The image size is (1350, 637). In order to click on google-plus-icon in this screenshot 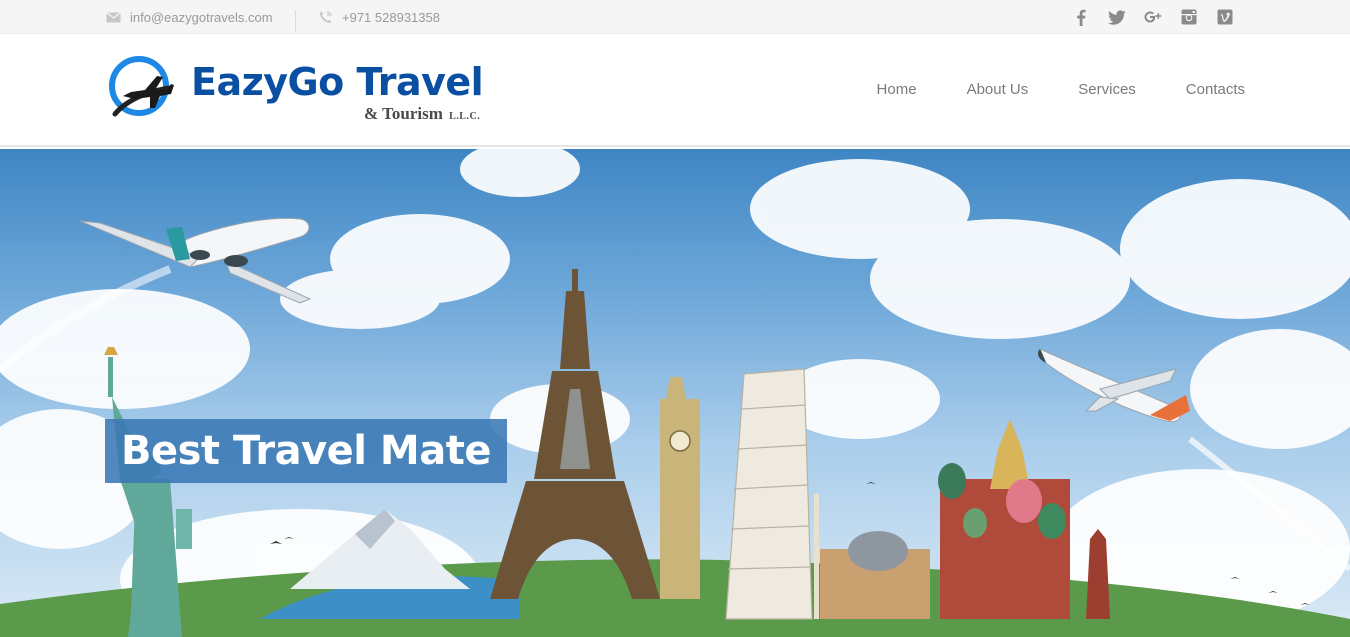, I will do `click(1153, 17)`.